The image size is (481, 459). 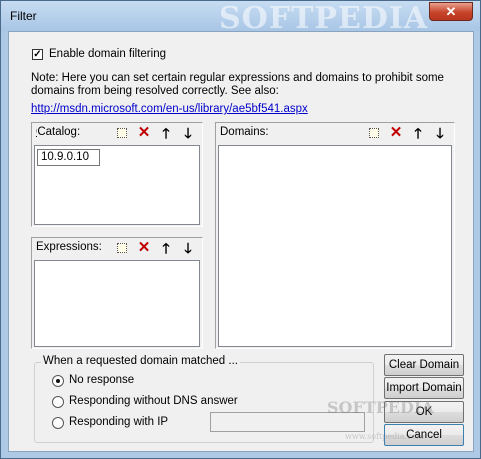 I want to click on label-with-ip: Responding with IP, so click(x=118, y=422).